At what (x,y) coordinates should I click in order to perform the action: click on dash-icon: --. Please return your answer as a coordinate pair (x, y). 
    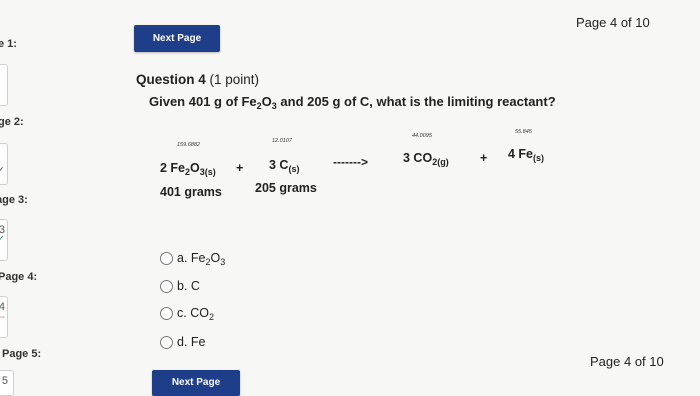
    Looking at the image, I should click on (2, 317).